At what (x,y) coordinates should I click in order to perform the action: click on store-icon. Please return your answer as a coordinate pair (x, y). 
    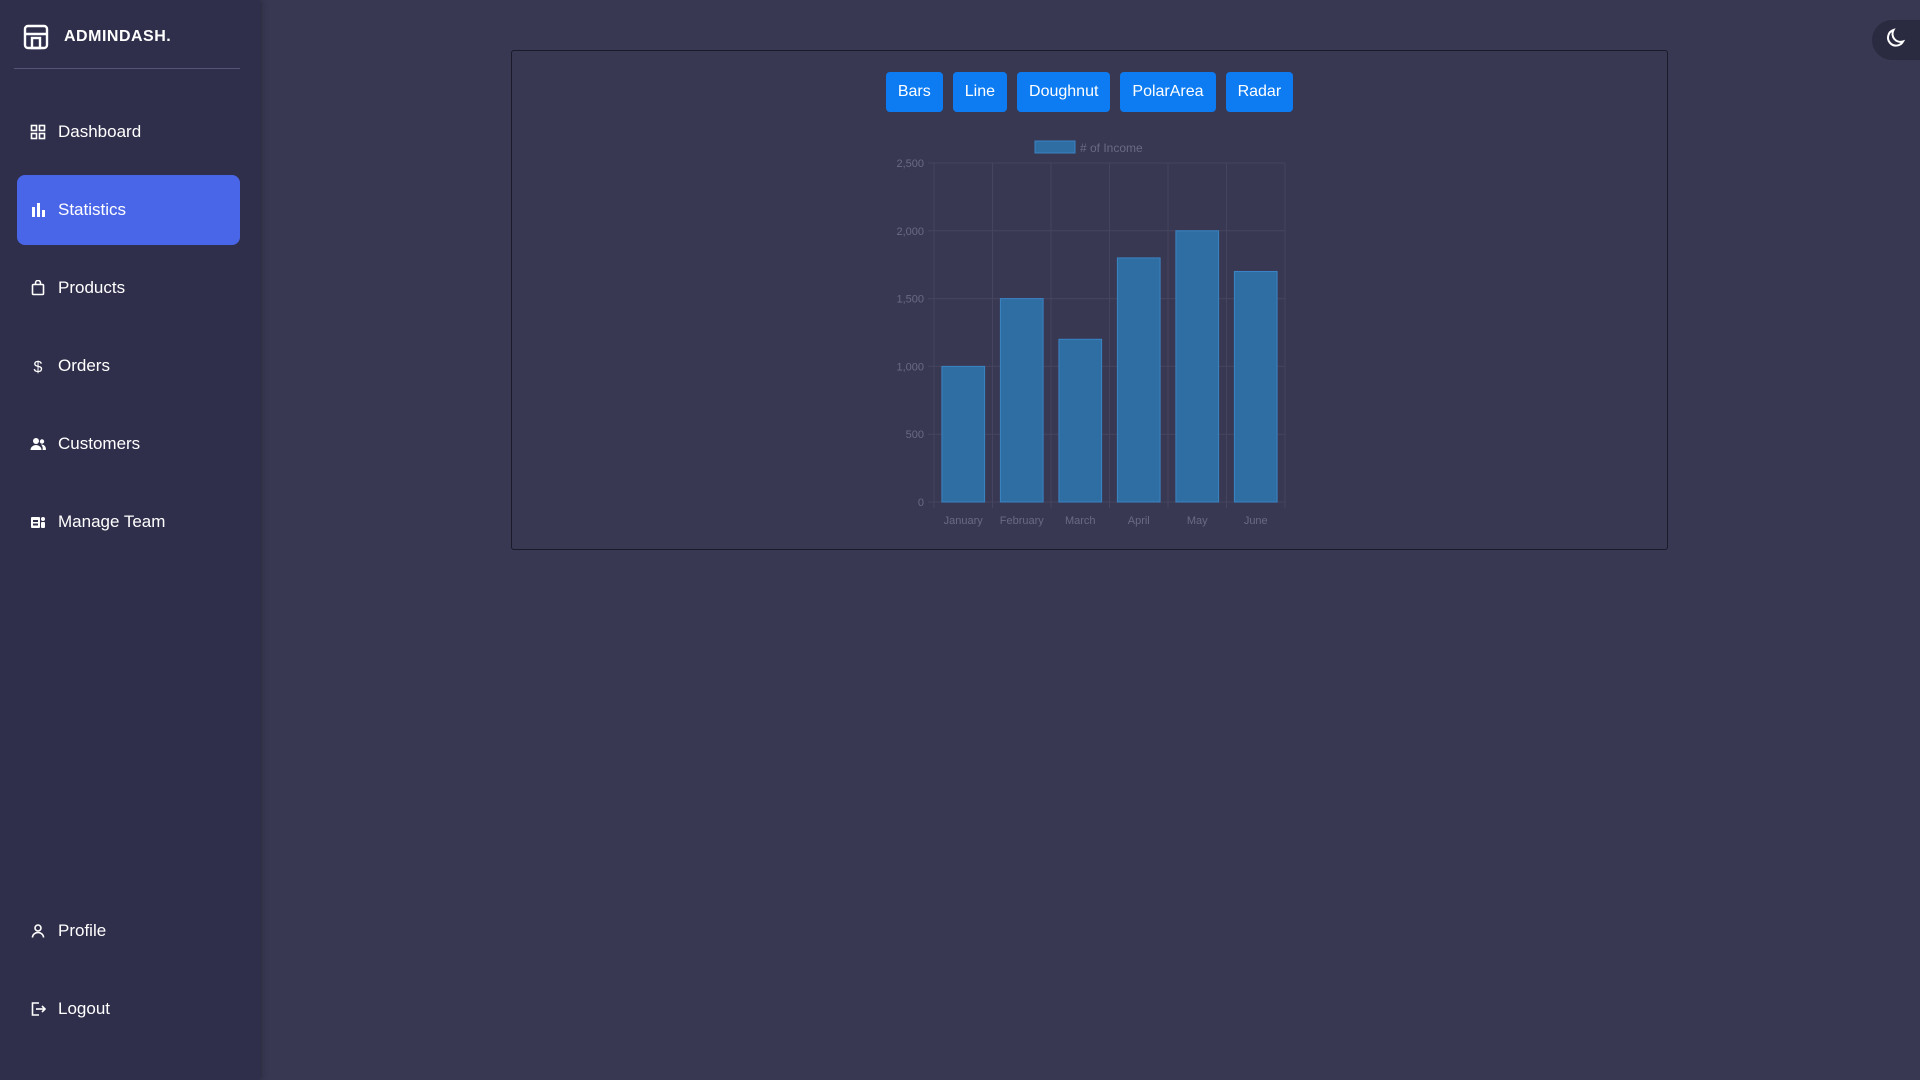
    Looking at the image, I should click on (36, 37).